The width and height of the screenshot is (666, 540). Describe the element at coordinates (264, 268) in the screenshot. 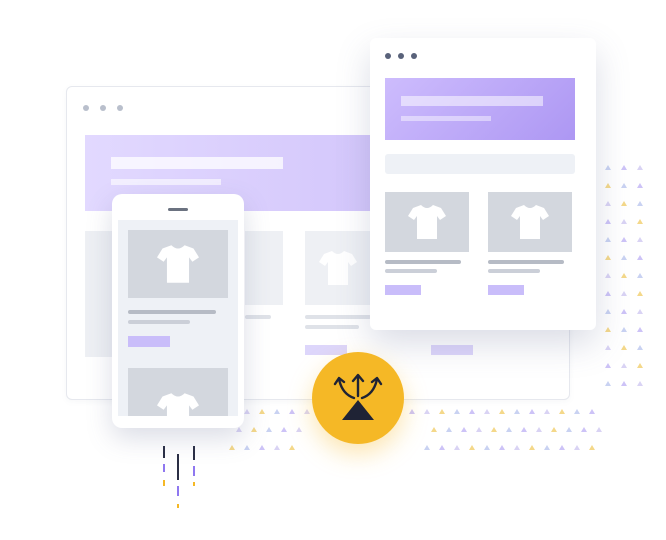

I see `desktop-product-card` at that location.